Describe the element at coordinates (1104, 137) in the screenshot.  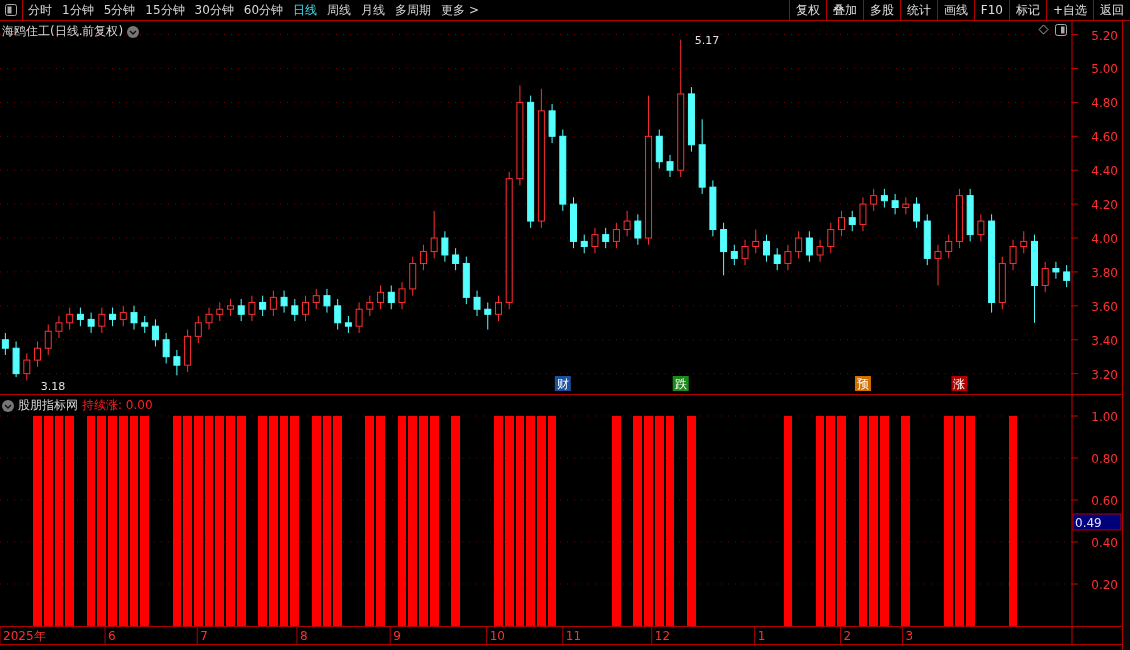
I see `price-axis-label: 4.60` at that location.